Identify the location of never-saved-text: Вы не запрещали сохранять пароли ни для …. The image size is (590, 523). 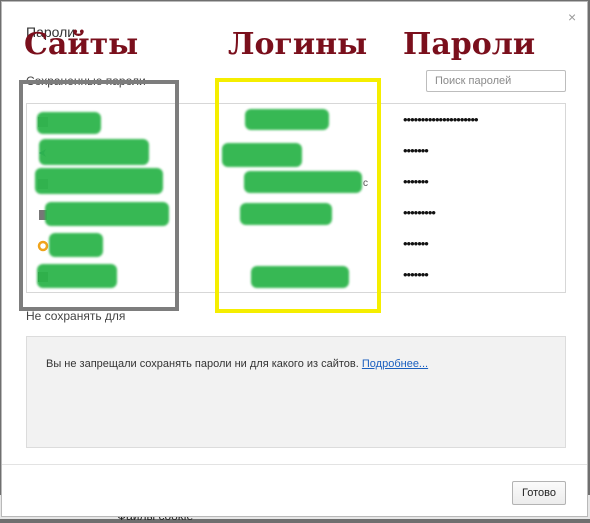
(202, 364).